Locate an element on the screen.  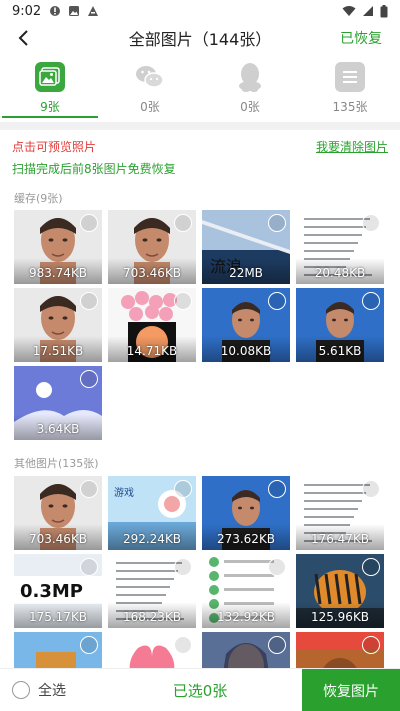
battery-icon is located at coordinates (384, 10).